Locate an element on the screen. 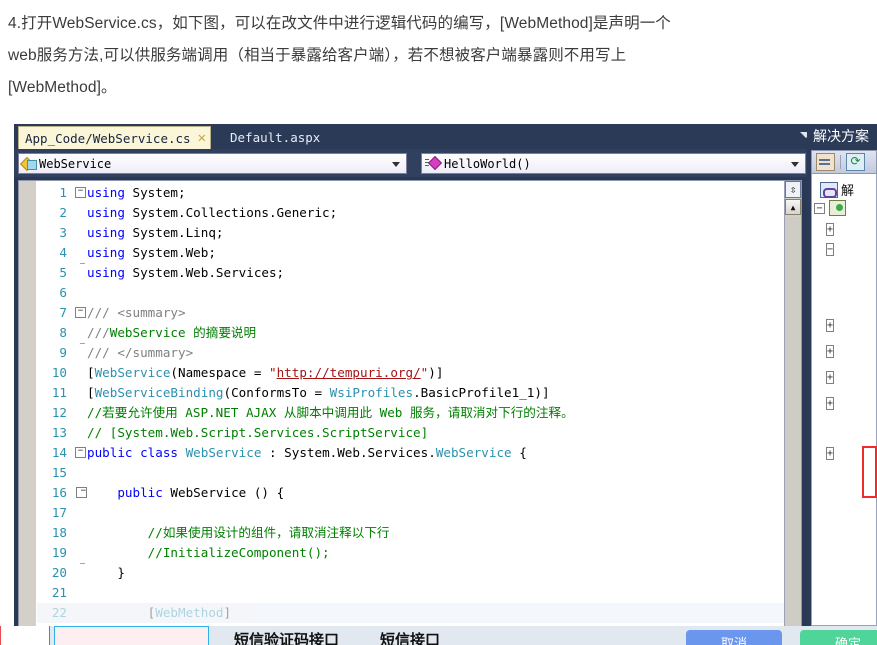 The image size is (877, 645). split-view-icon: ⇳ is located at coordinates (793, 189).